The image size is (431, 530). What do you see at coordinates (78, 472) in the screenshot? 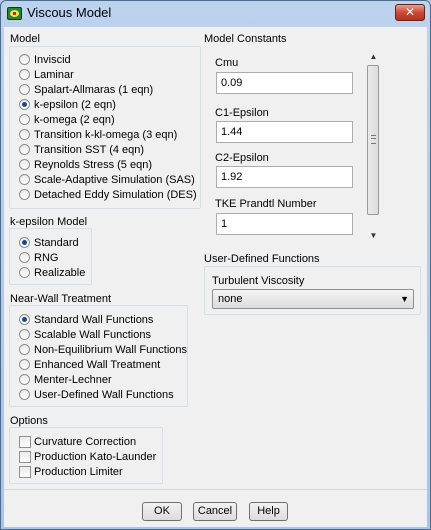
I see `checkbox-label: Production Limiter` at bounding box center [78, 472].